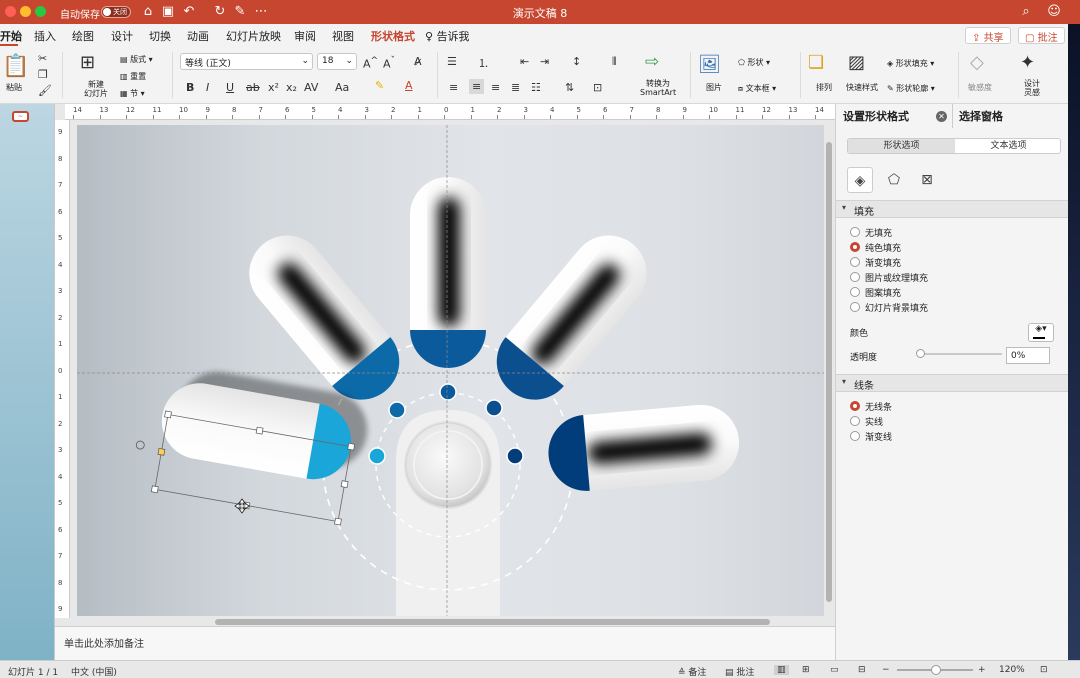  What do you see at coordinates (941, 116) in the screenshot?
I see `close-icon: ✕` at bounding box center [941, 116].